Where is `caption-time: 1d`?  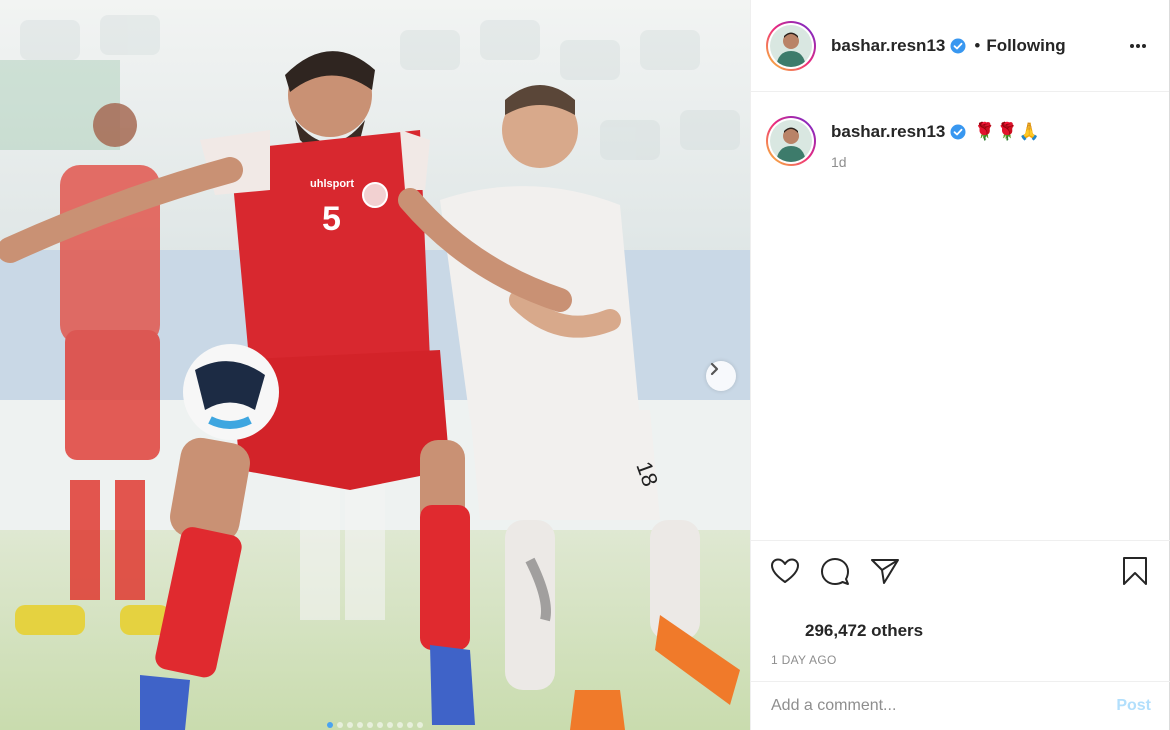
caption-time: 1d is located at coordinates (936, 162).